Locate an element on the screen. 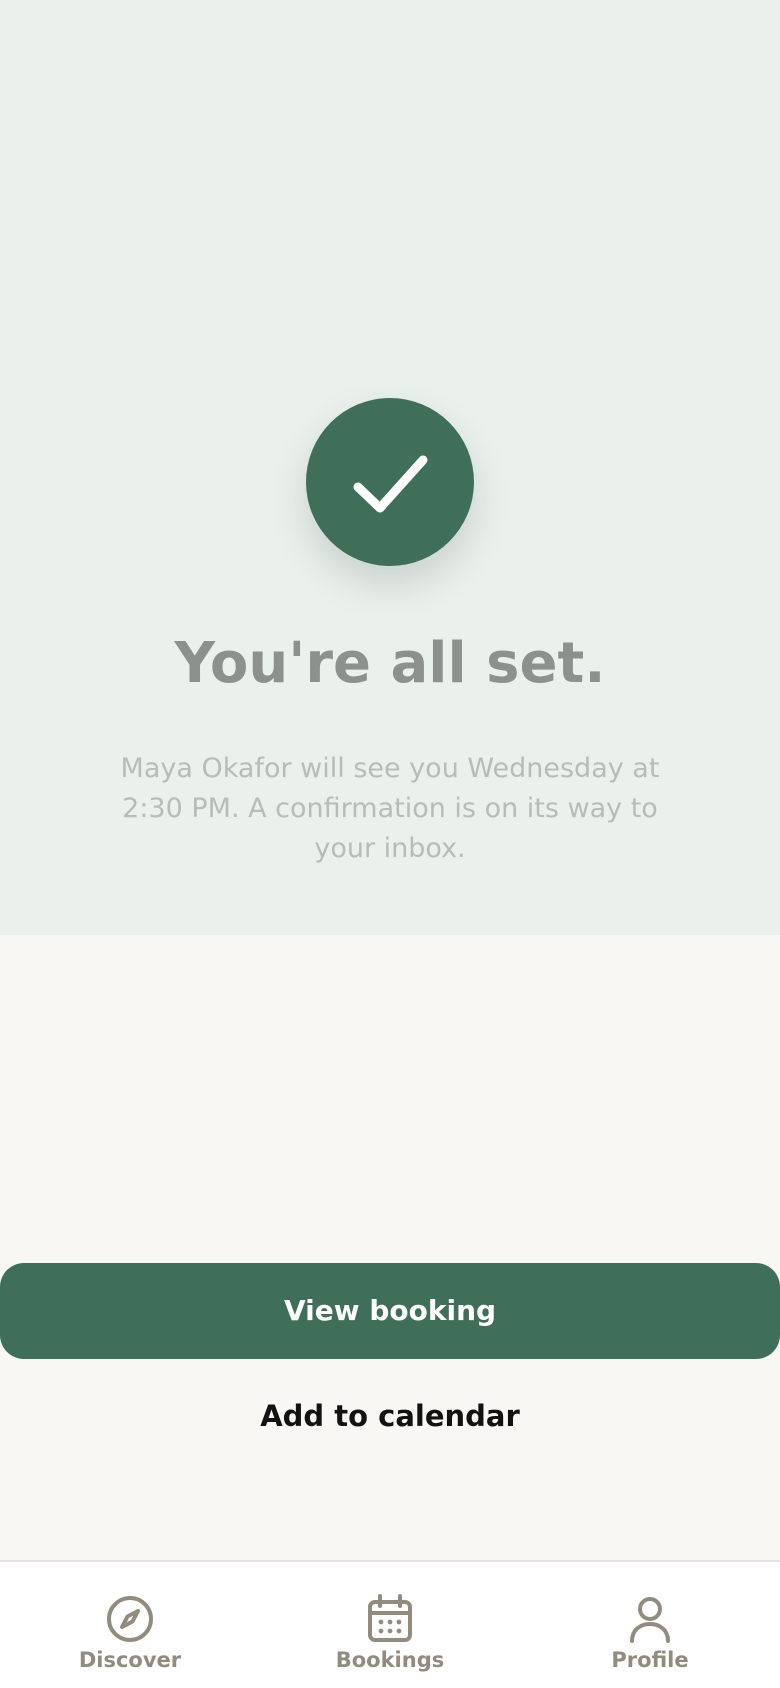 Image resolution: width=780 pixels, height=1688 pixels. confirmation-title: You're all set. is located at coordinates (390, 663).